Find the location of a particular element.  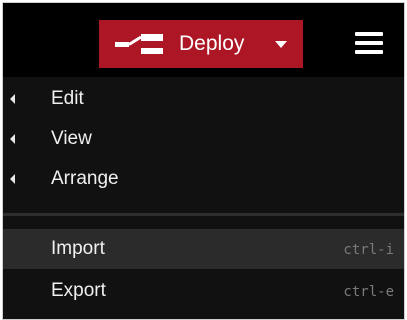

hamburger-menu-button is located at coordinates (369, 44).